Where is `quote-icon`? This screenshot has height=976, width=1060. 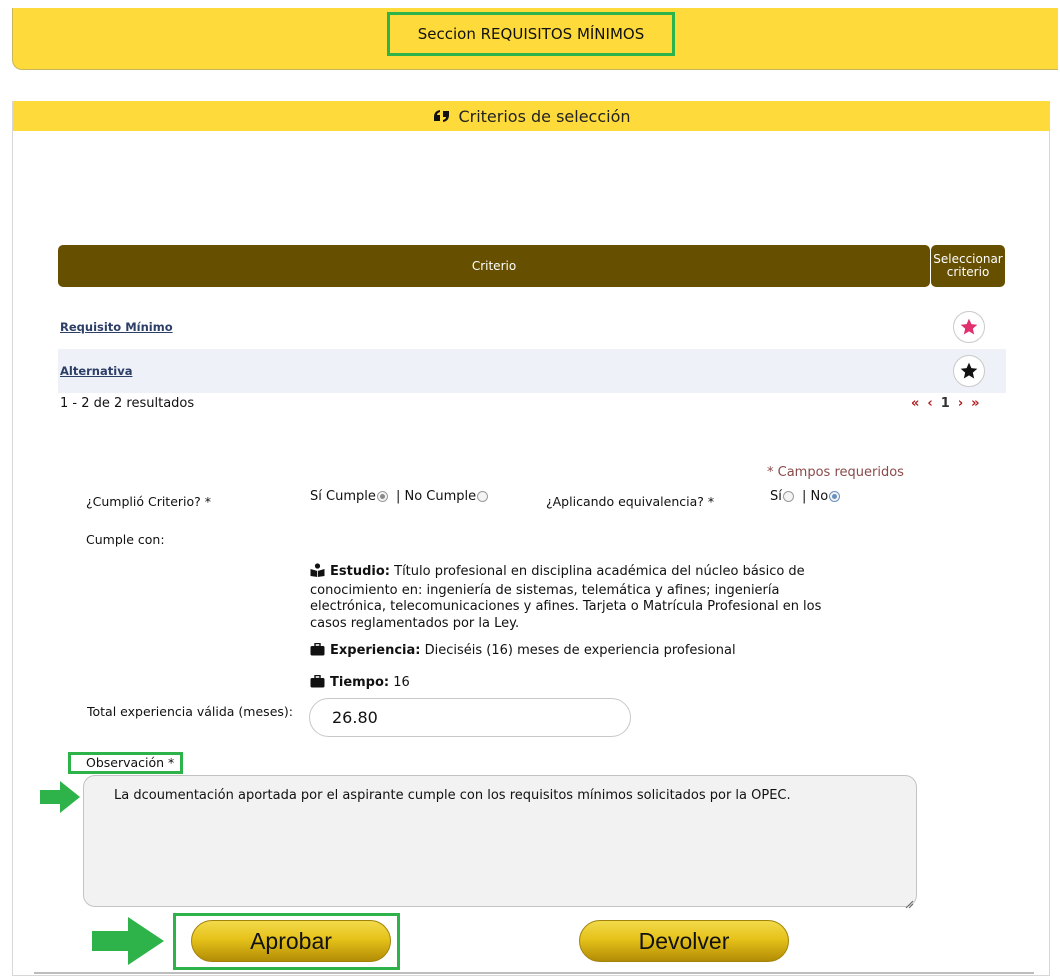
quote-icon is located at coordinates (442, 116).